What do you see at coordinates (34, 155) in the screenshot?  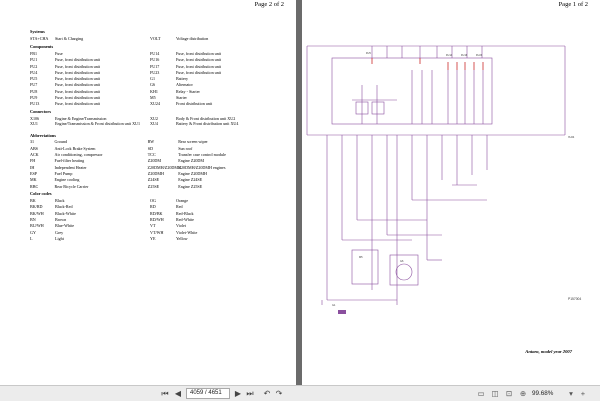 I see `code-cell: ACK` at bounding box center [34, 155].